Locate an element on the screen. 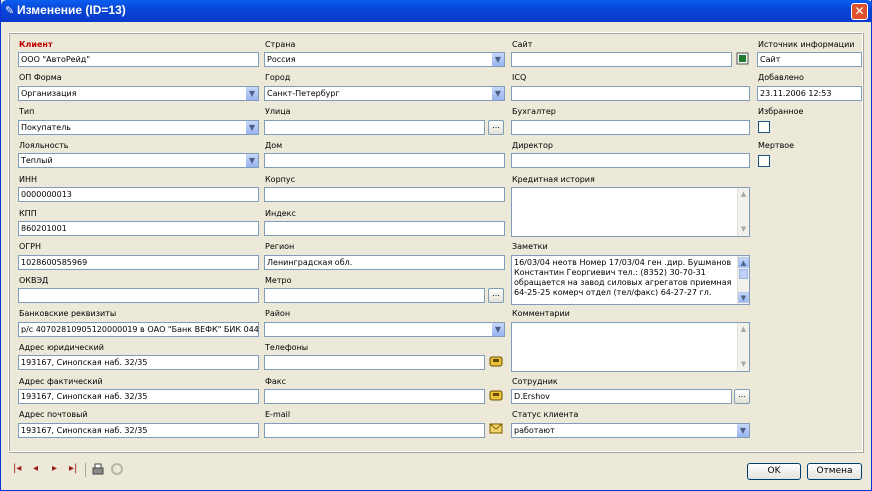 The image size is (872, 491). city-label: Город is located at coordinates (278, 77).